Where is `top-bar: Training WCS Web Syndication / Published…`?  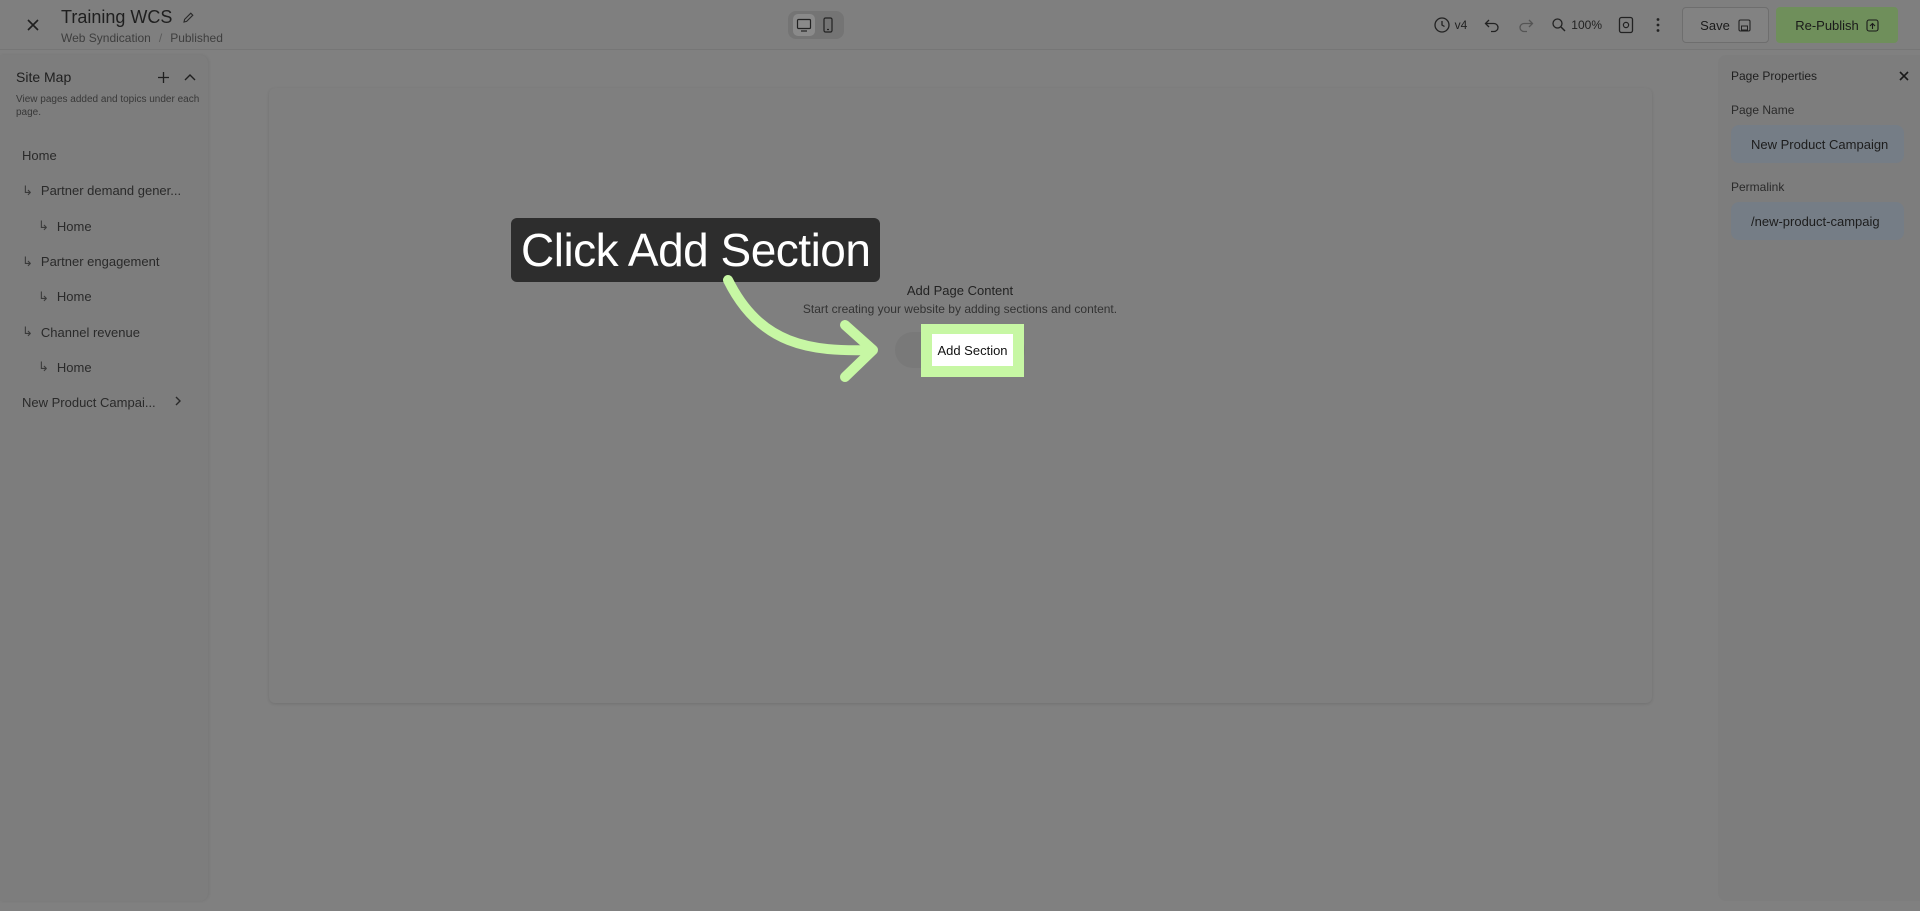
top-bar: Training WCS Web Syndication / Published… is located at coordinates (960, 25).